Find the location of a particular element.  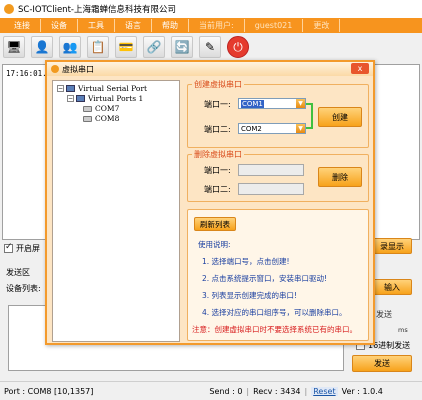

status-version: Ver : 1.0.4 is located at coordinates (362, 391).